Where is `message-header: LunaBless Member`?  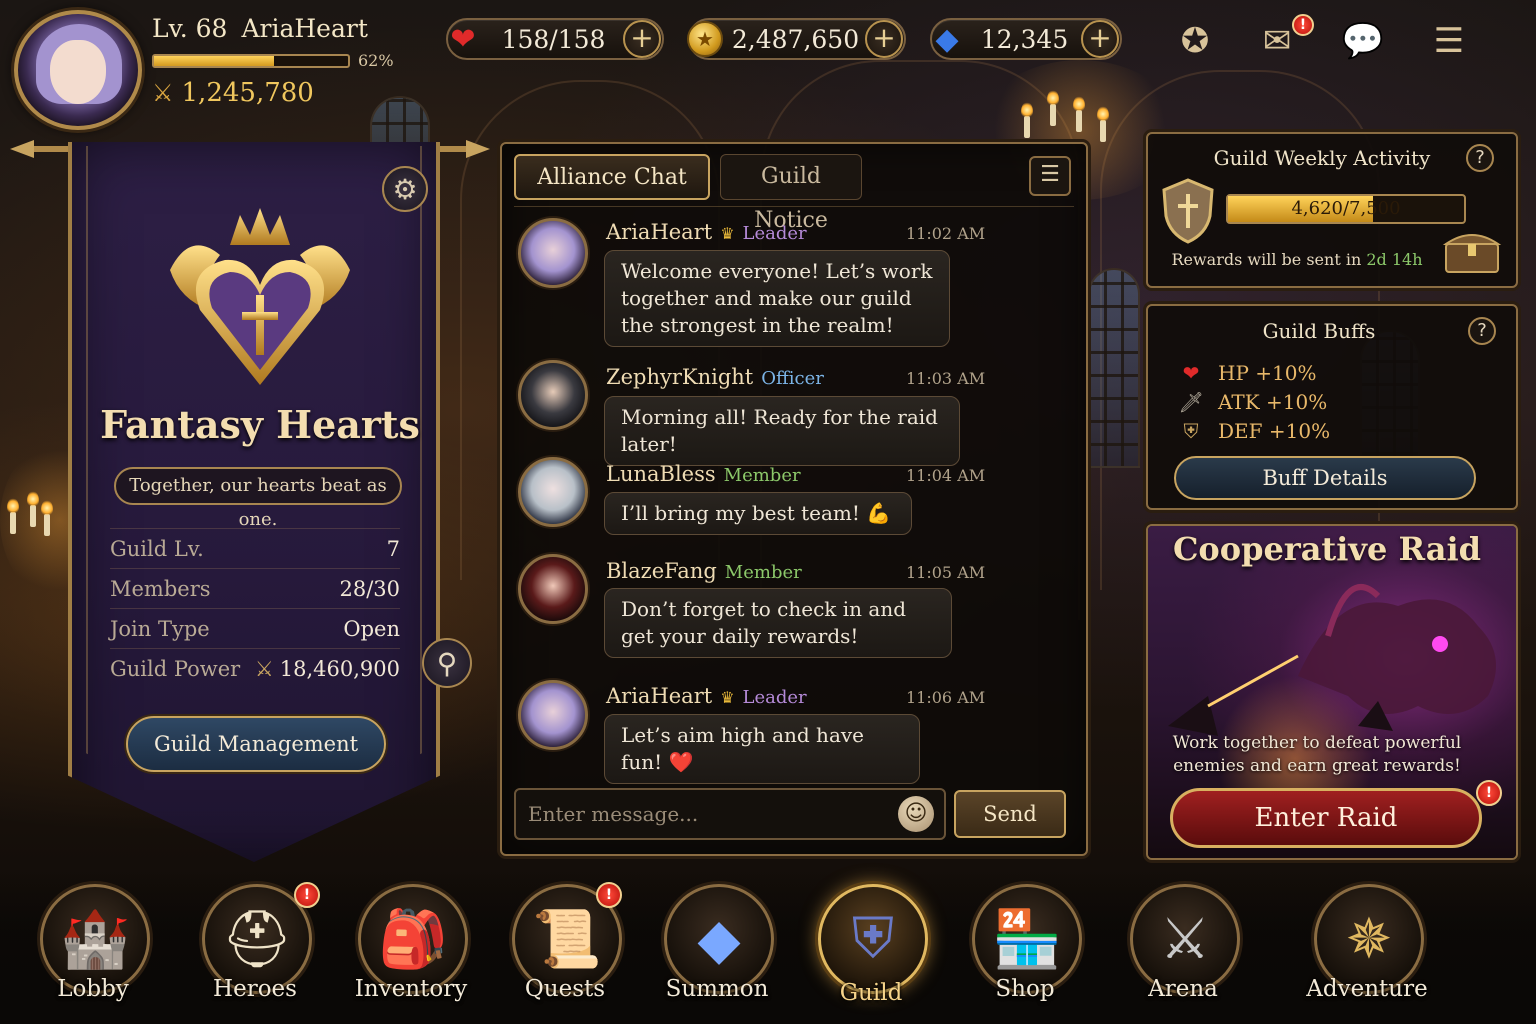 message-header: LunaBless Member is located at coordinates (703, 474).